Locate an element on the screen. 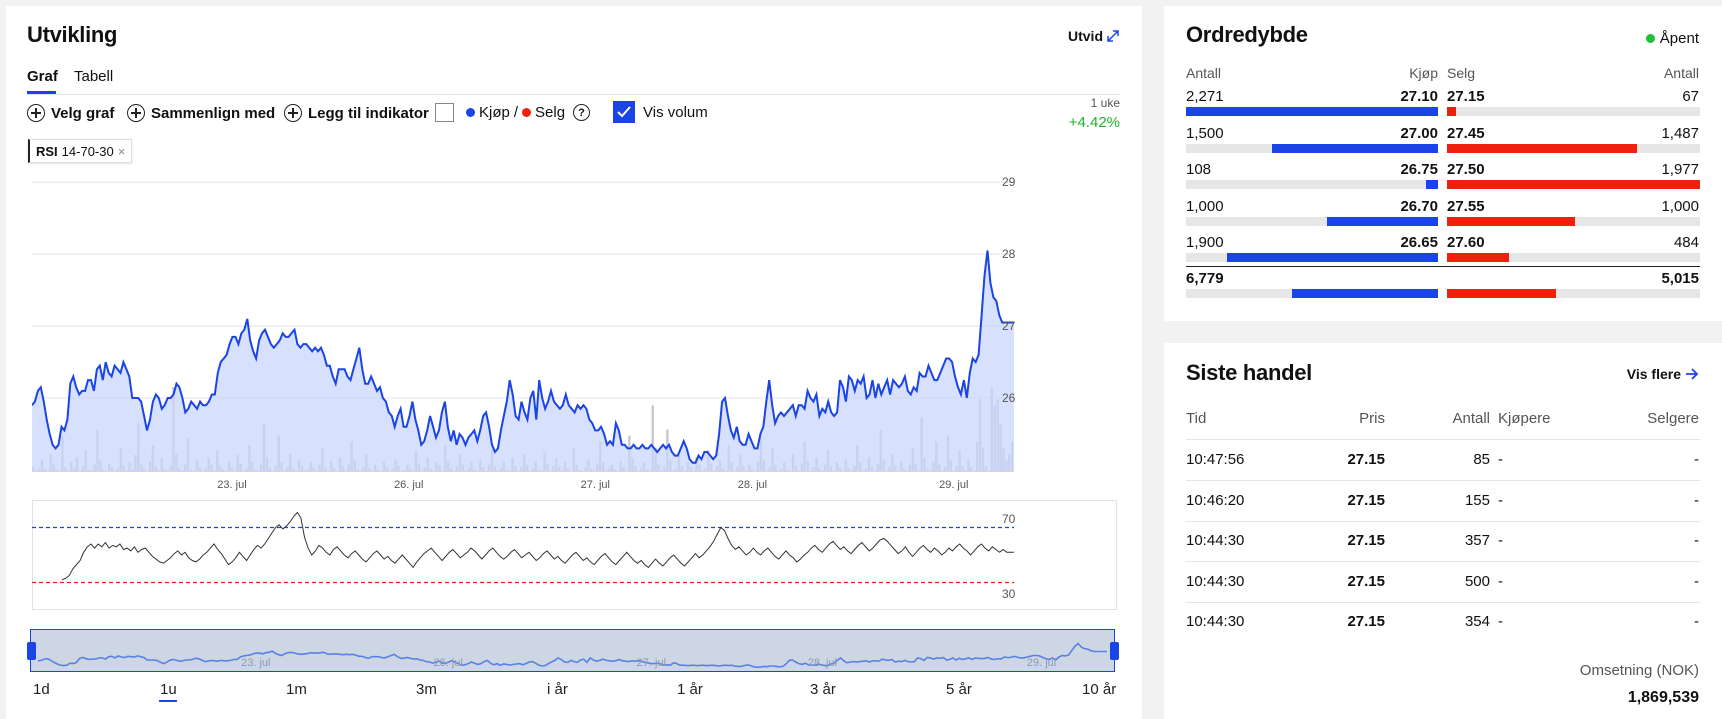  navigator-handle-right is located at coordinates (1114, 651).